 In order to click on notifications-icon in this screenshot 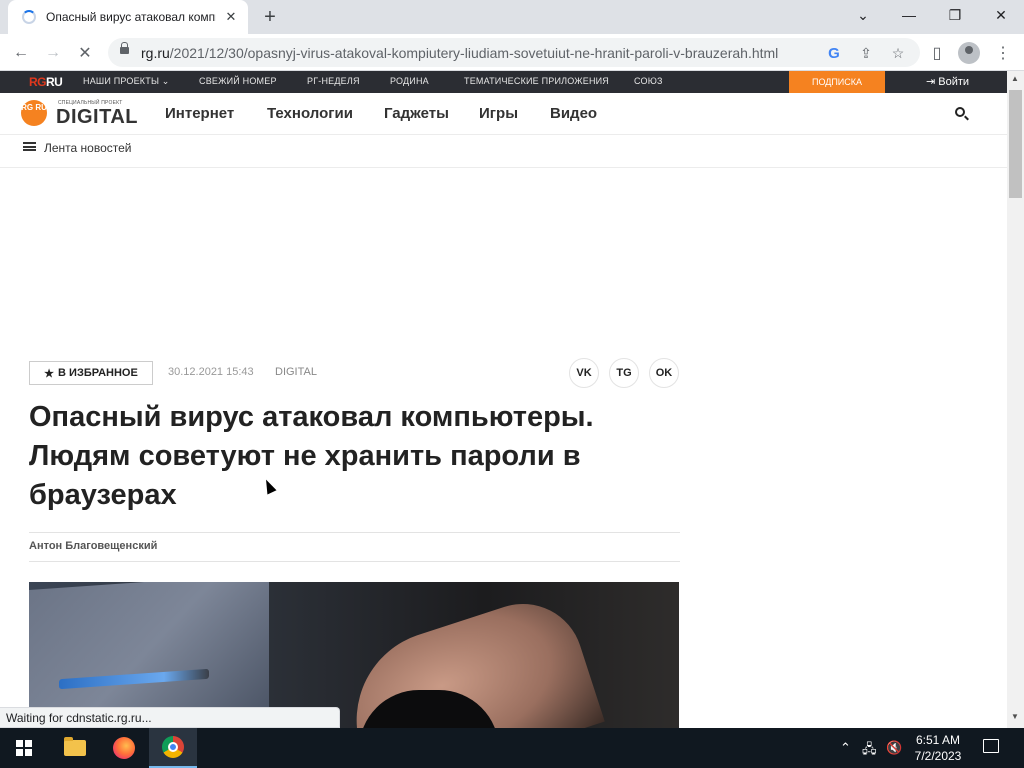, I will do `click(991, 746)`.